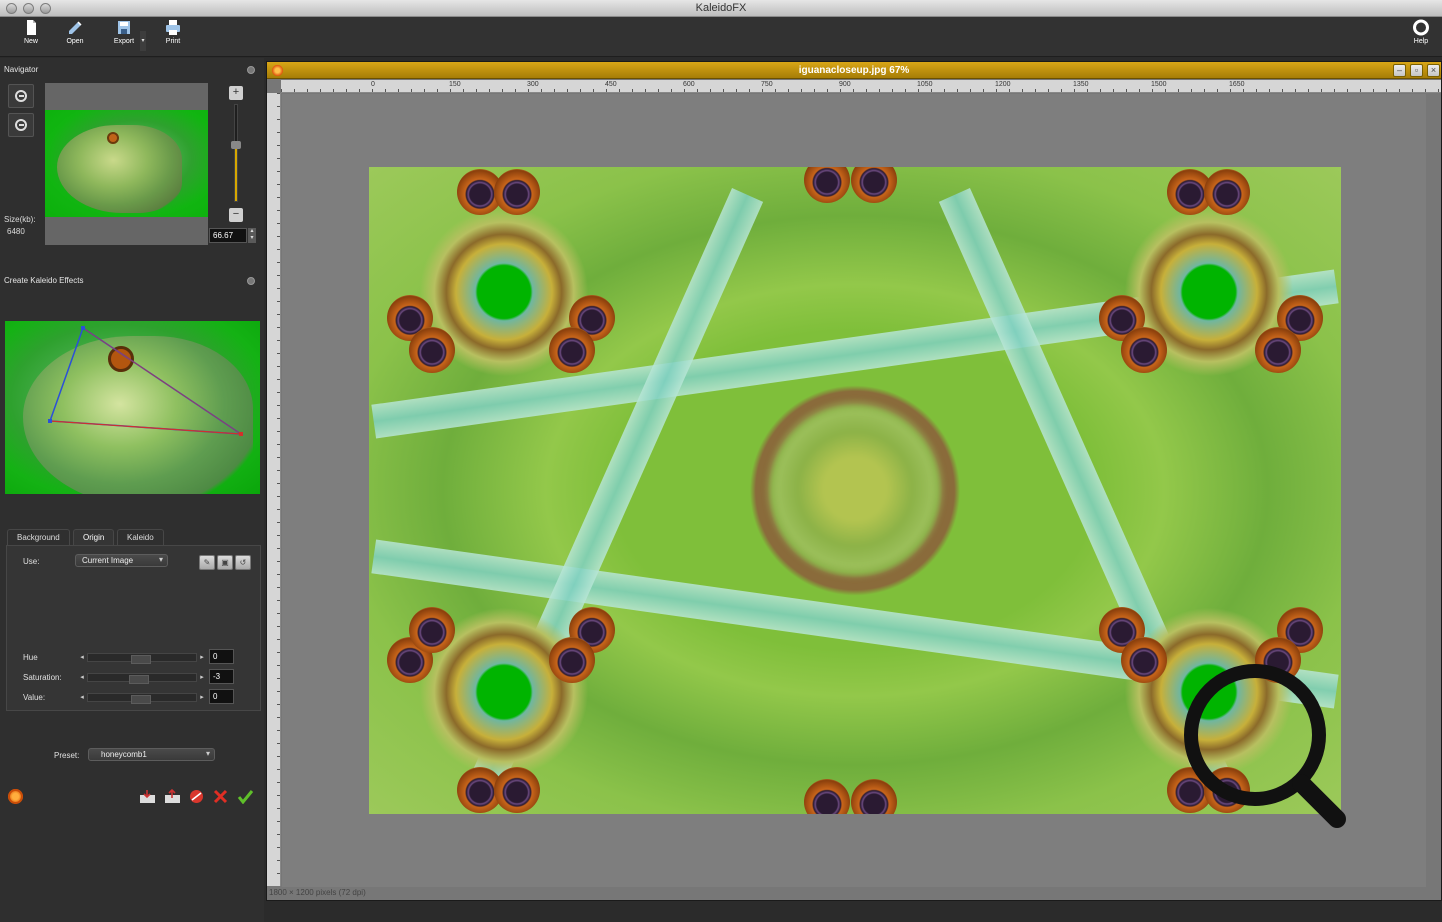 This screenshot has width=1442, height=922. Describe the element at coordinates (42, 677) in the screenshot. I see `saturation-label: Saturation:` at that location.